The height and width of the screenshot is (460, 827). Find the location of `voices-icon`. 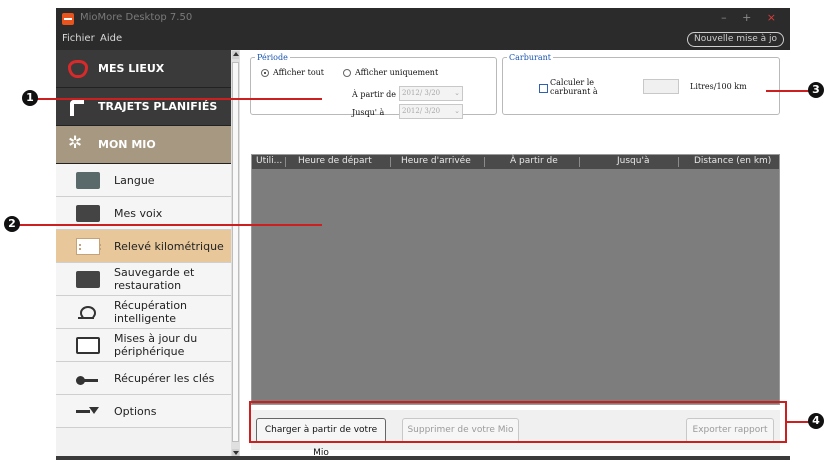

voices-icon is located at coordinates (88, 213).